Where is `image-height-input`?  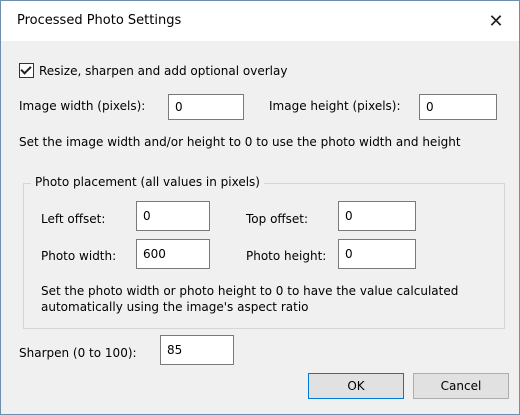
image-height-input is located at coordinates (458, 107).